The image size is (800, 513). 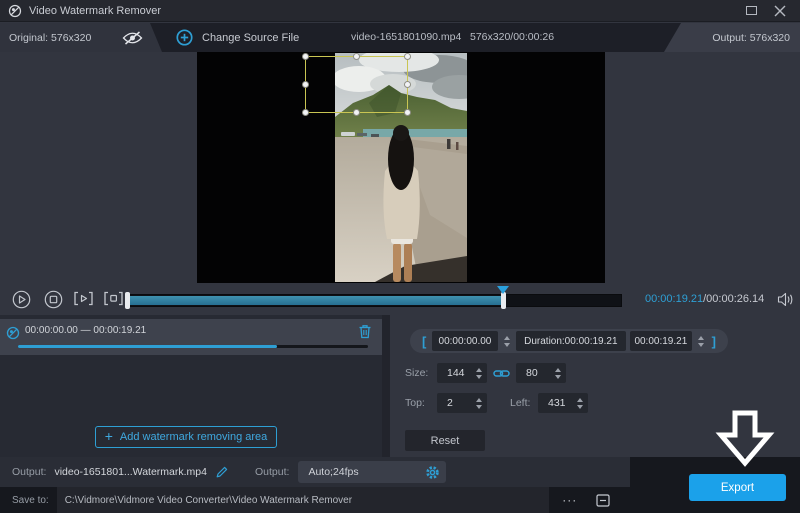 I want to click on selection-handle-mid-right, so click(x=407, y=84).